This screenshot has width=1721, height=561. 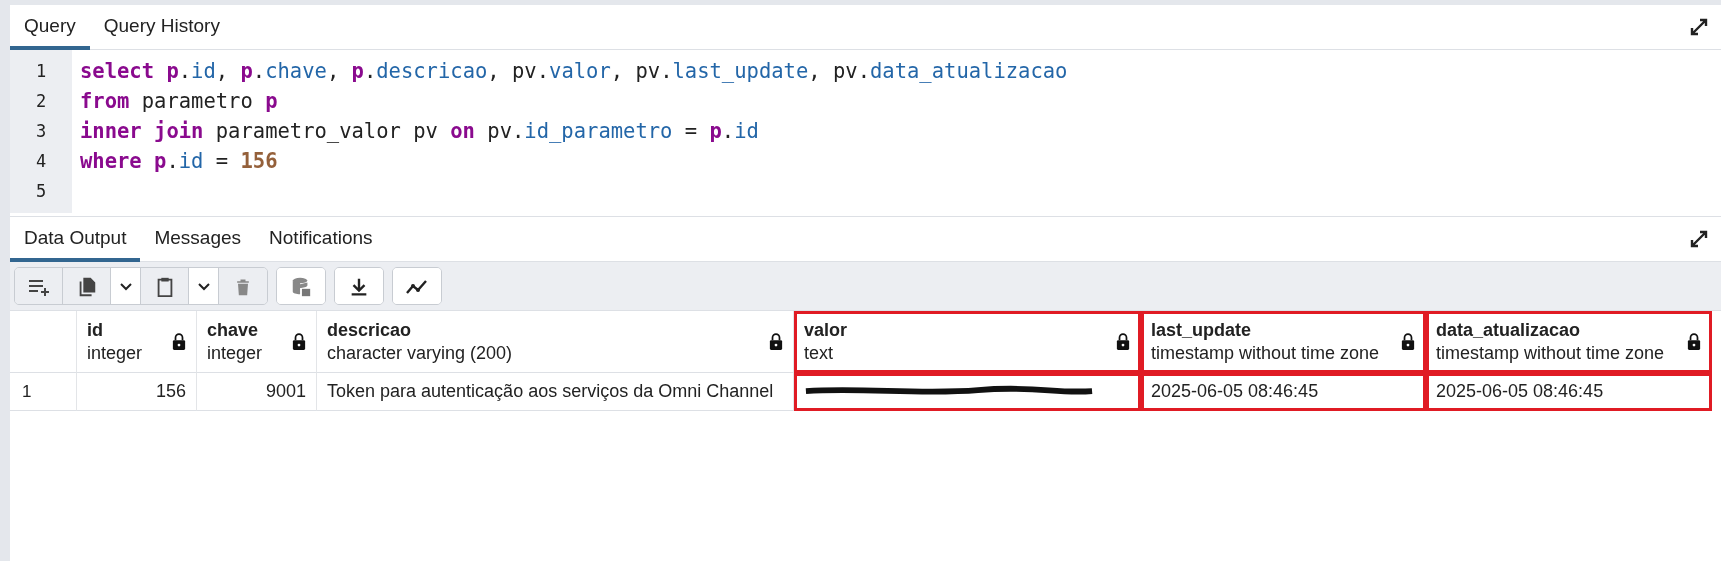 I want to click on table-cell: 9001, so click(x=257, y=392).